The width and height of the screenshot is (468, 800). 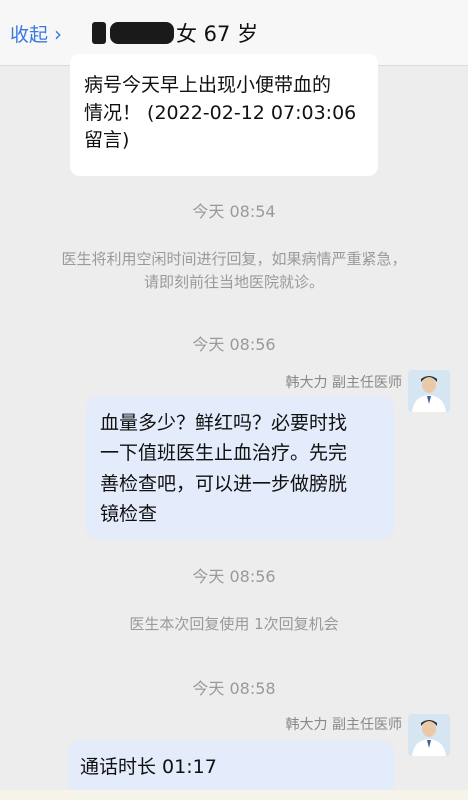 I want to click on patient-message-line: 留言), so click(x=107, y=140).